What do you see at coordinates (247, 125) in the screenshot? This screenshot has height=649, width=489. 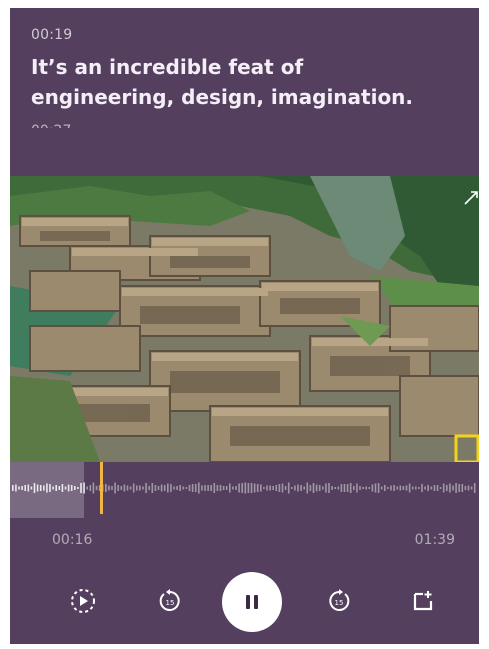 I see `next-transcript-timestamp: 00:27` at bounding box center [247, 125].